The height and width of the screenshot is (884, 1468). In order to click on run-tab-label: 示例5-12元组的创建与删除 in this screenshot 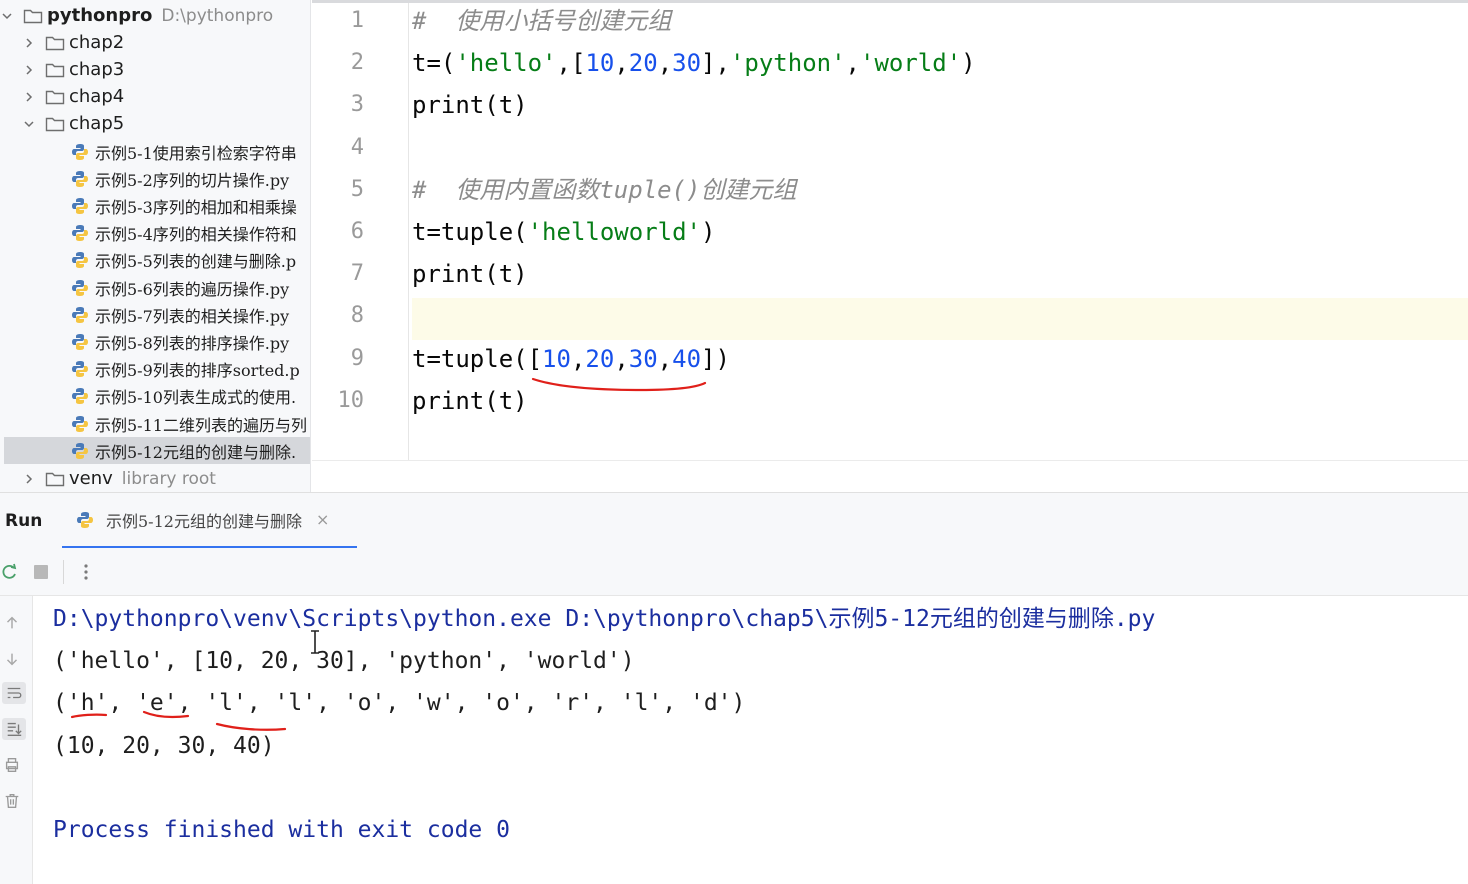, I will do `click(204, 521)`.